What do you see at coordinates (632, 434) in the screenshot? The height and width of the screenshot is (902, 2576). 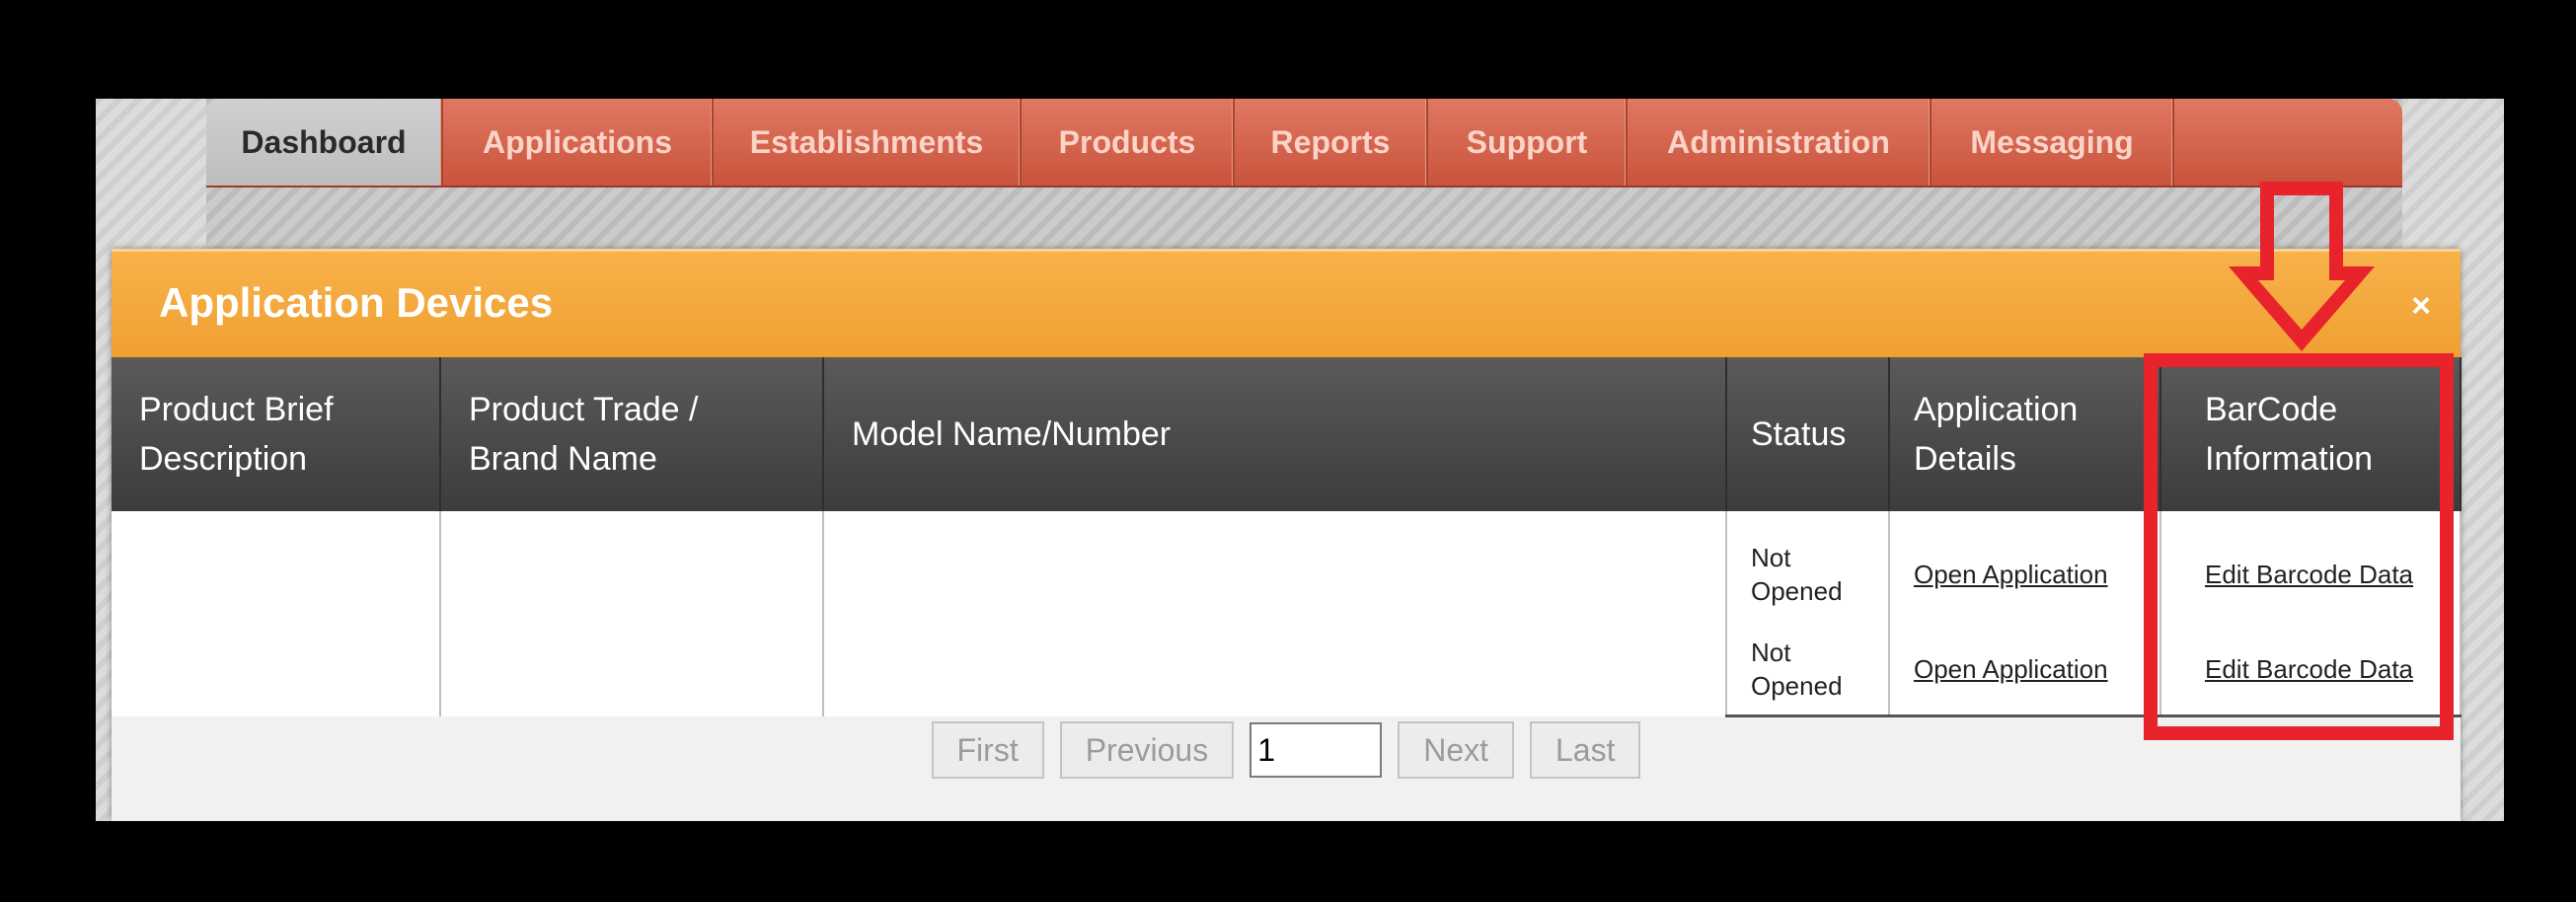 I see `col-header-brand-name: Product Trade / Brand Name` at bounding box center [632, 434].